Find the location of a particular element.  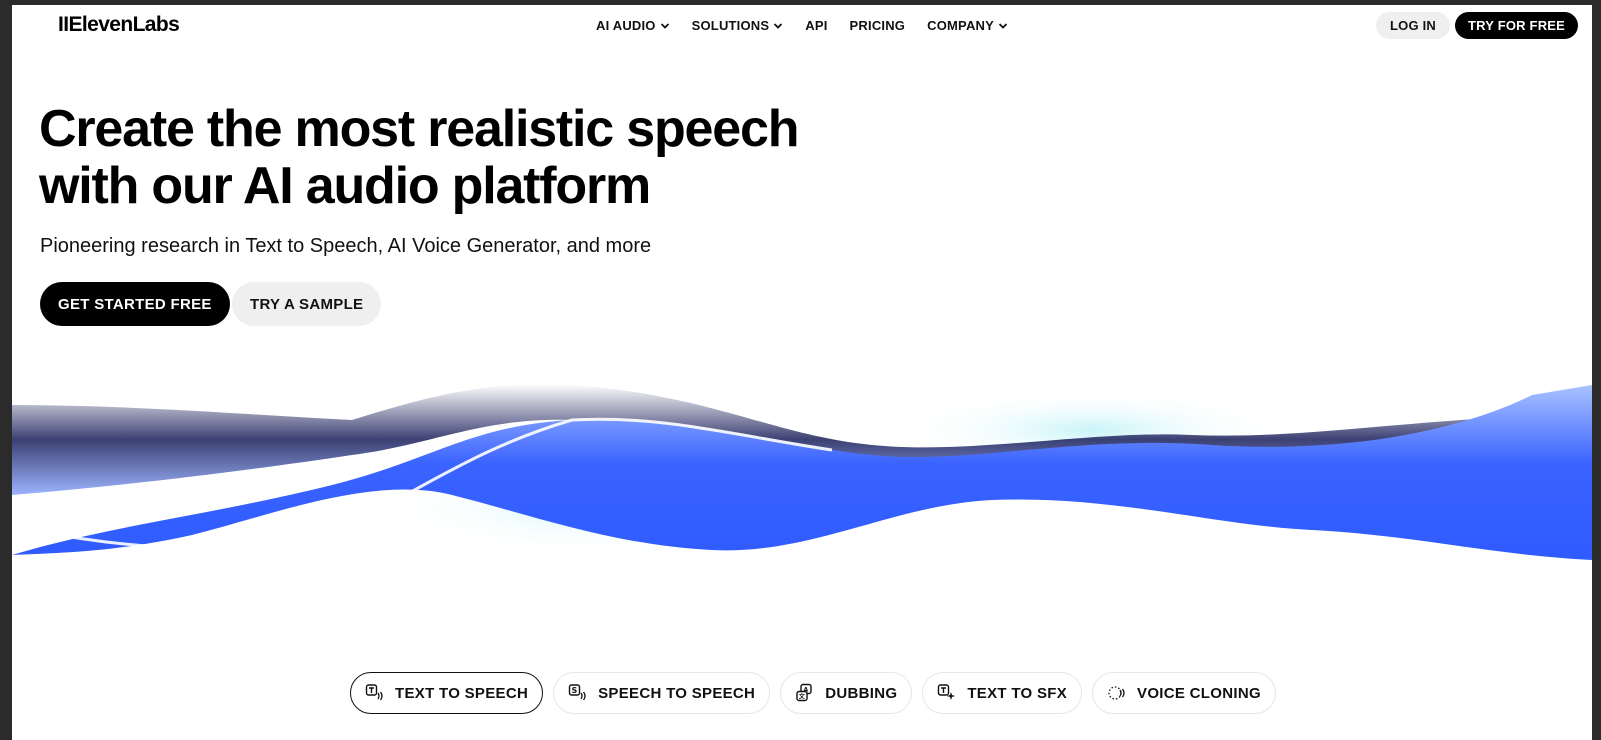

tab-voice-cloning: VOICE CLONING is located at coordinates (1184, 693).